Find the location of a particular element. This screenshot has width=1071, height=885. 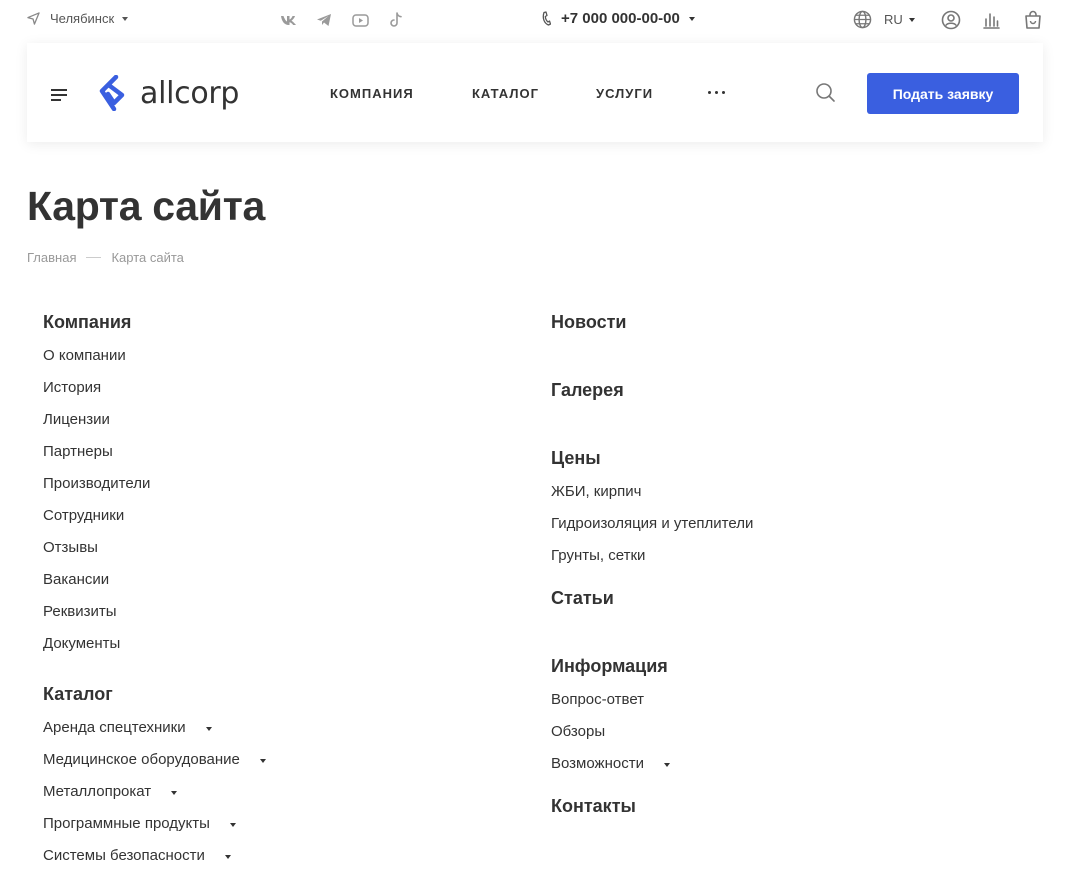

location-arrow-icon is located at coordinates (33, 18).